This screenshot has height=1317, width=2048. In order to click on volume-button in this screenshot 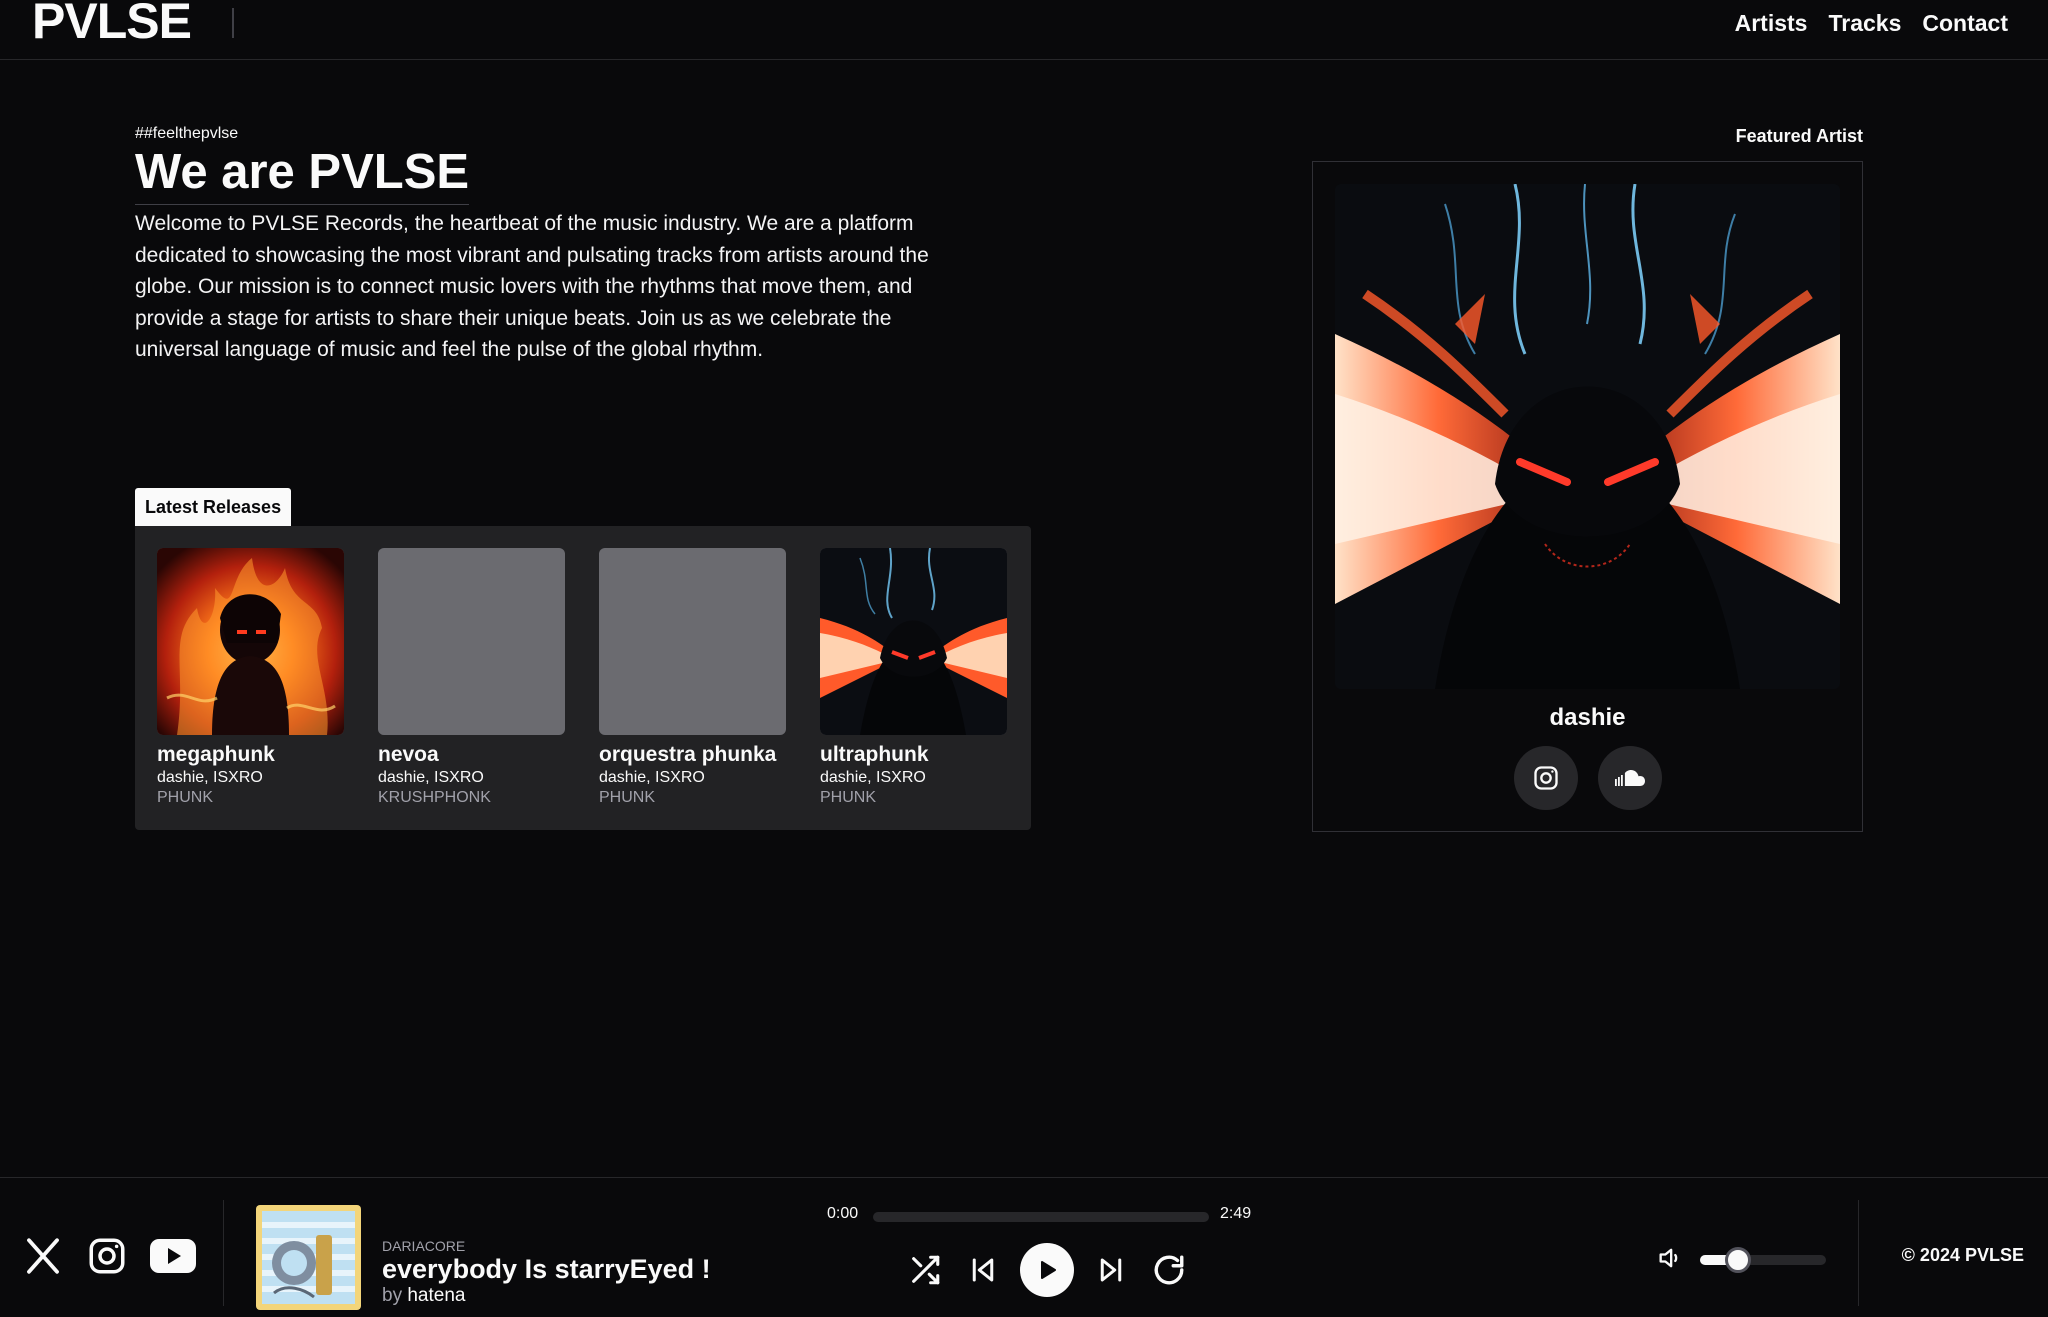, I will do `click(1670, 1260)`.